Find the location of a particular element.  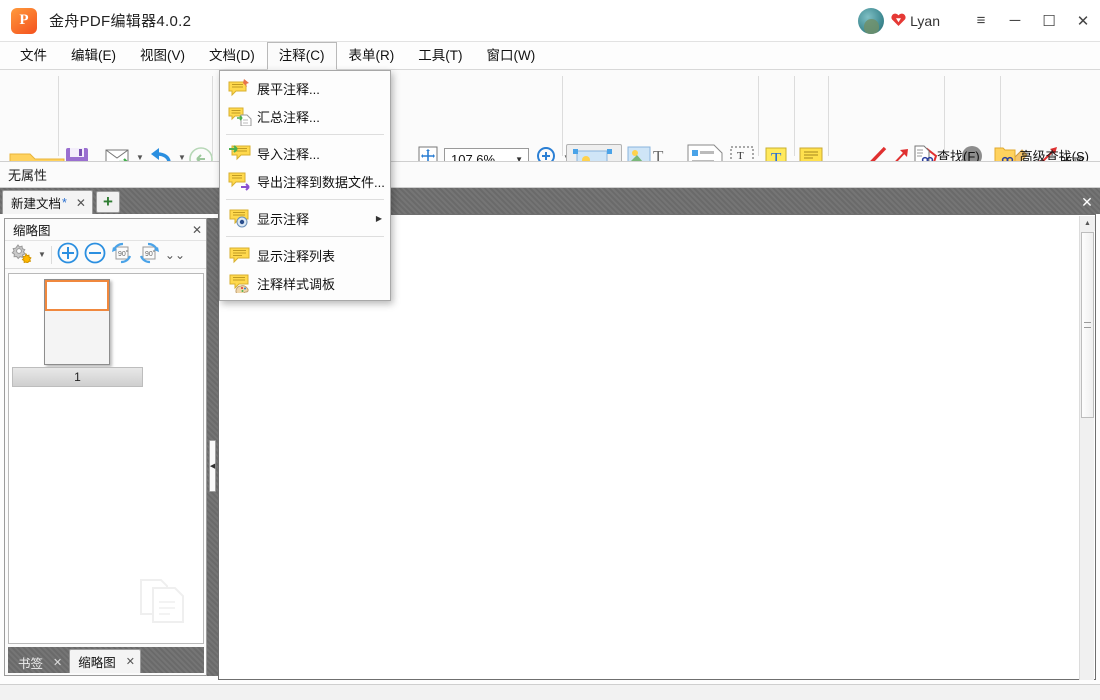

back-arrow-icon is located at coordinates (201, 154).